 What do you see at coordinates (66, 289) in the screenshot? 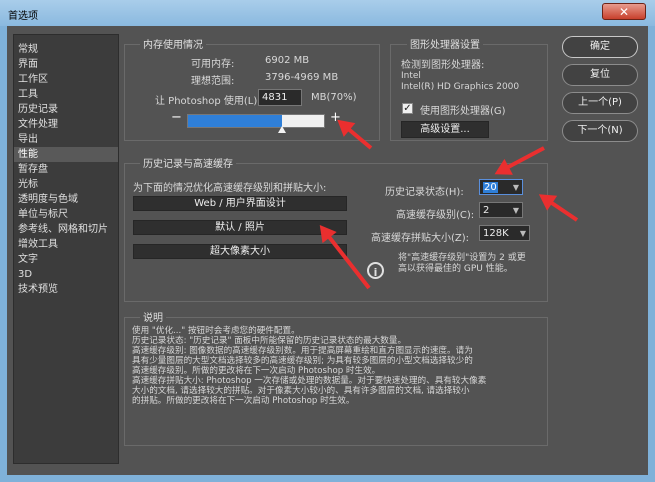
I see `sidebar-item-tech-preview: 技术预览` at bounding box center [66, 289].